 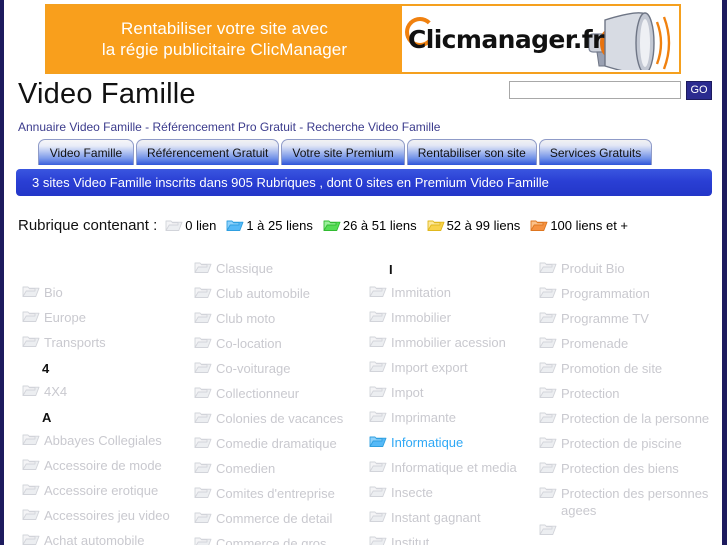 I want to click on category-link: Programmation, so click(x=626, y=295).